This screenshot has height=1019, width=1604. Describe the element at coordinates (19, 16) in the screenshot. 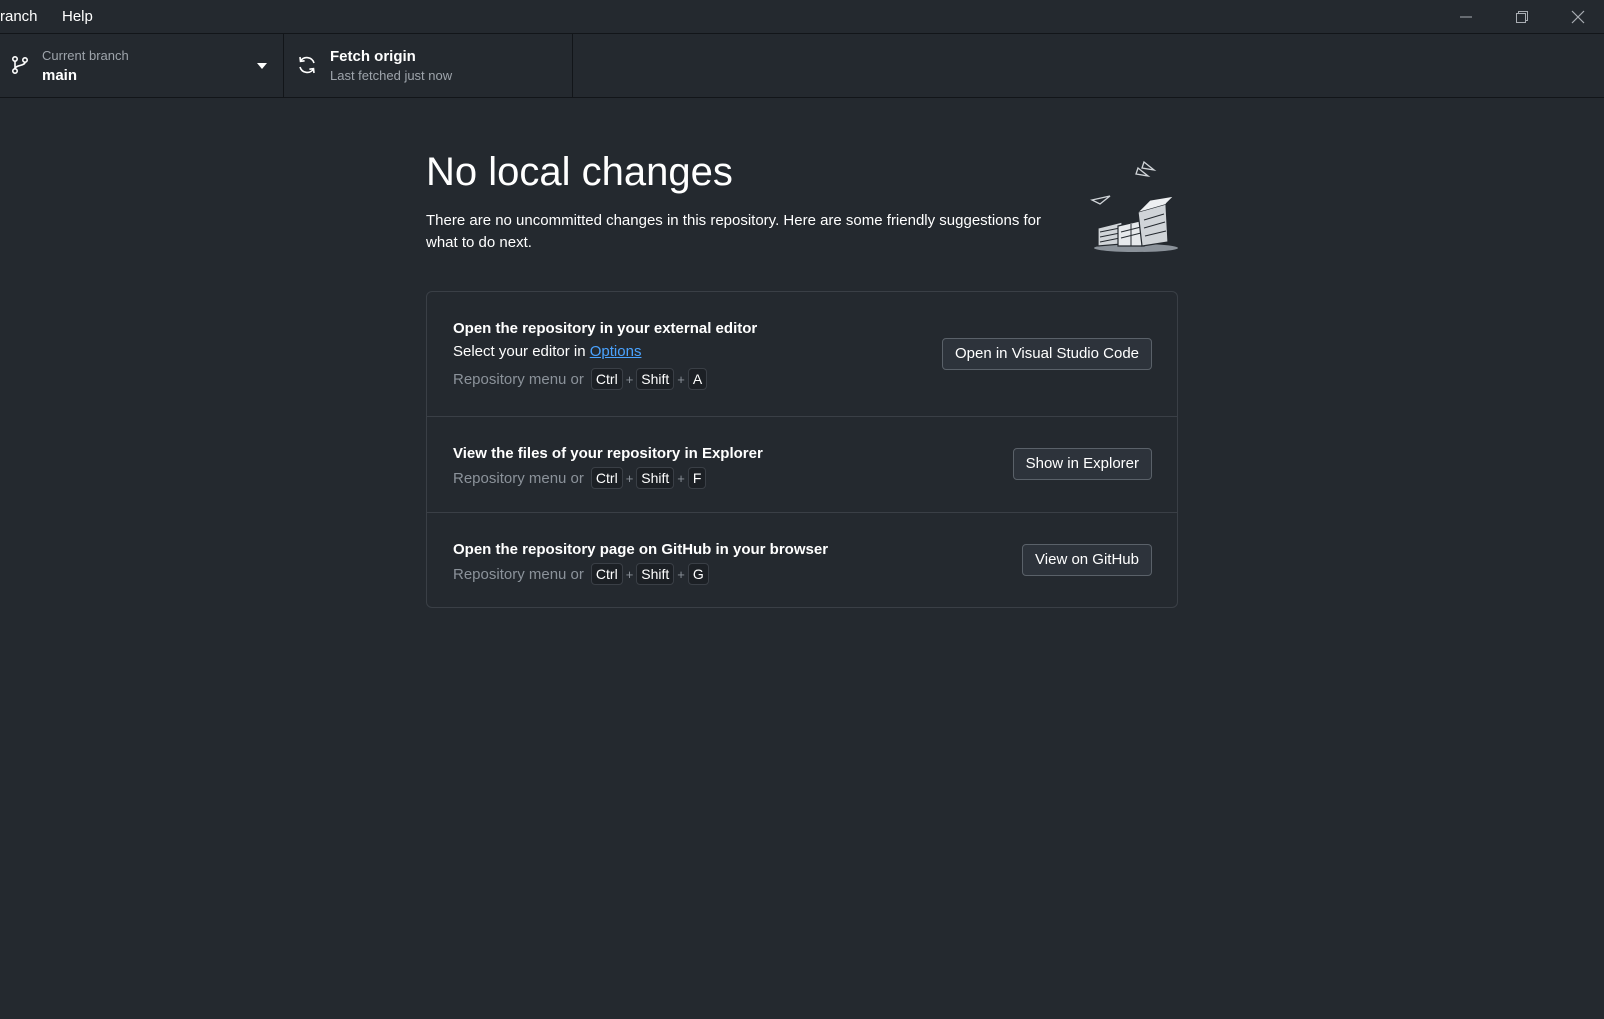

I see `menu-item-branch: ranch` at that location.